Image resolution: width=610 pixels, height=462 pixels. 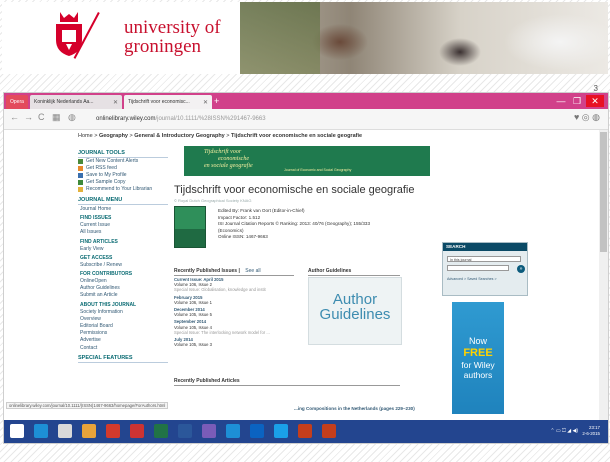 What do you see at coordinates (243, 236) in the screenshot?
I see `journal-issn: Online ISSN: 1467-9663` at bounding box center [243, 236].